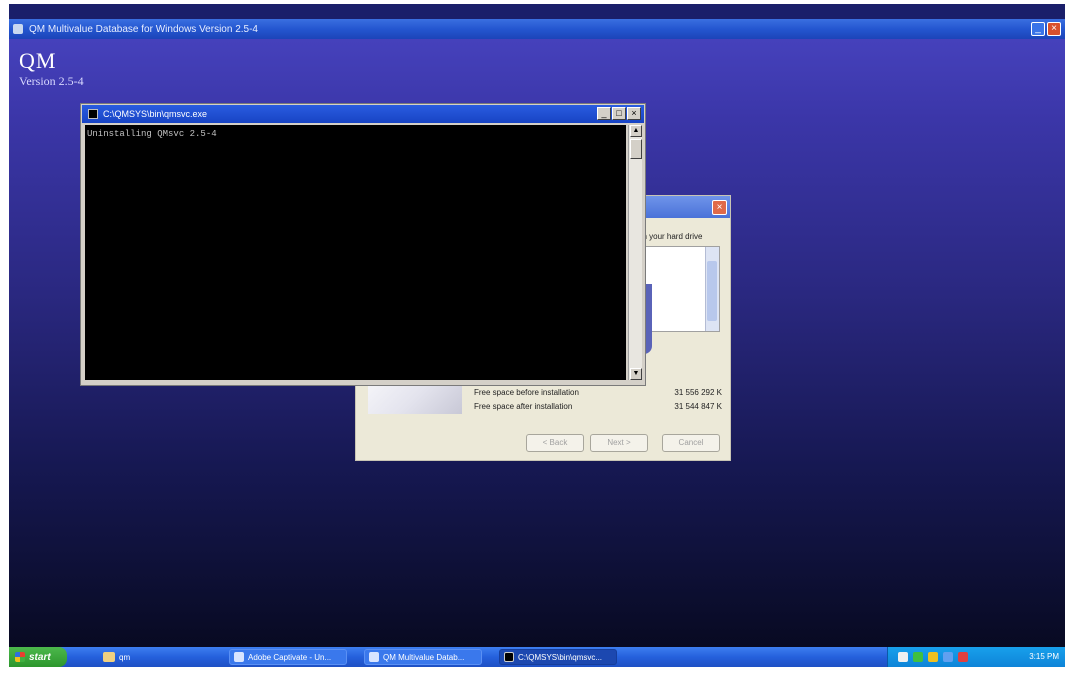  What do you see at coordinates (523, 406) in the screenshot?
I see `space-after-label: Free space after installation` at bounding box center [523, 406].